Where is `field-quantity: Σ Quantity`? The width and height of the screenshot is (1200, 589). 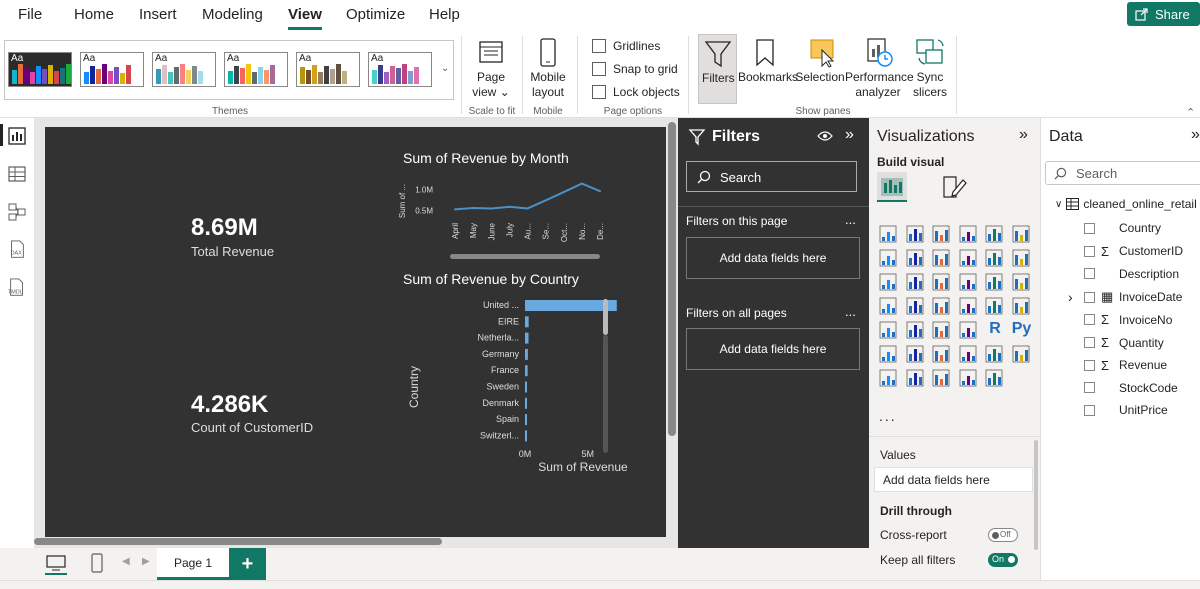 field-quantity: Σ Quantity is located at coordinates (1124, 342).